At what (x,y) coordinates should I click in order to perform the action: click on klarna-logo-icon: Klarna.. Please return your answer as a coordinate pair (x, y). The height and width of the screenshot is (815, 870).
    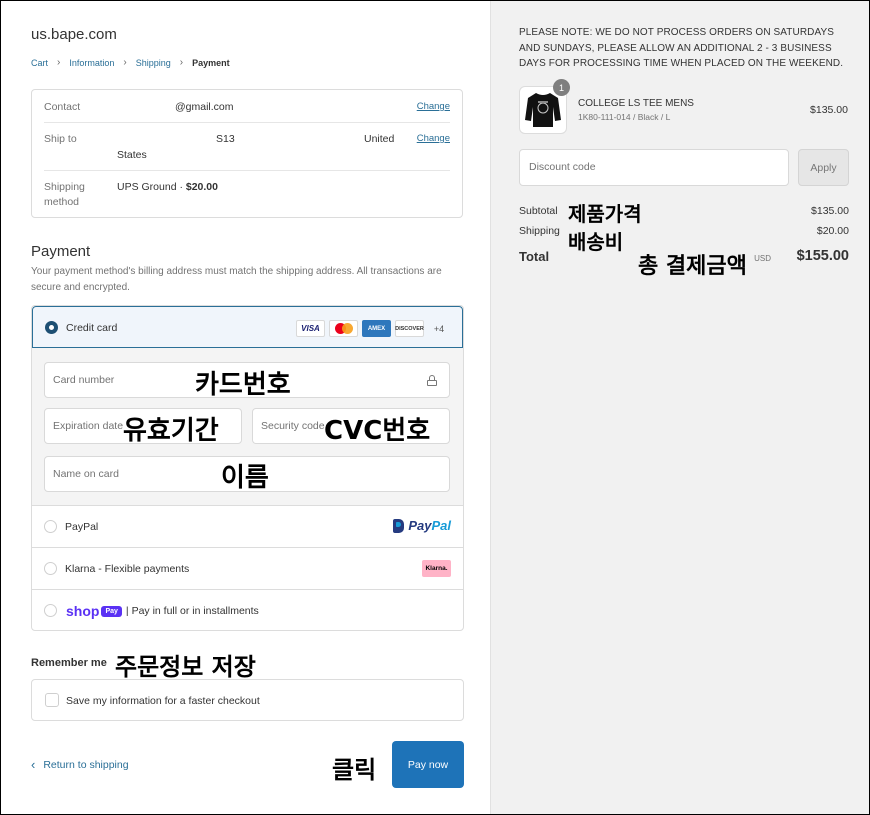
    Looking at the image, I should click on (436, 568).